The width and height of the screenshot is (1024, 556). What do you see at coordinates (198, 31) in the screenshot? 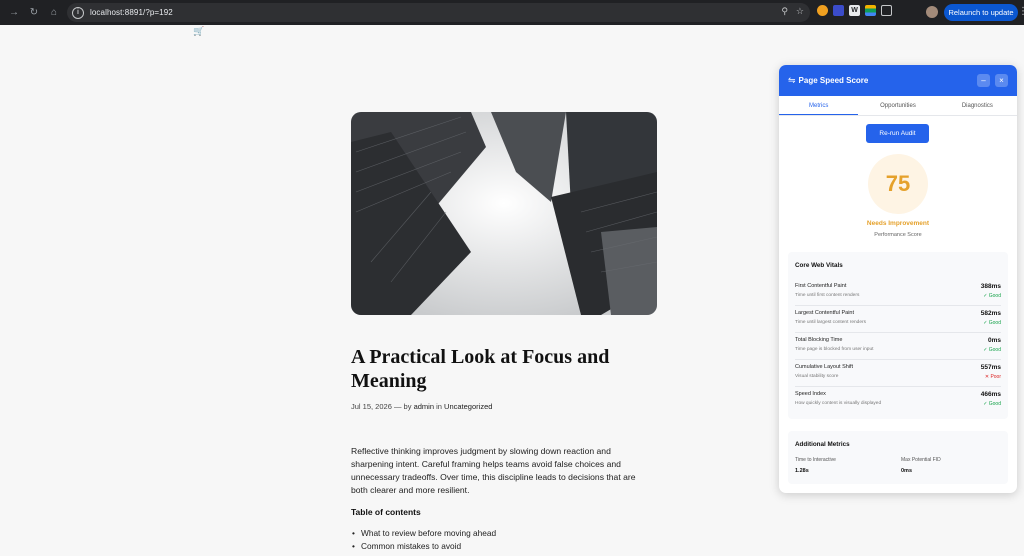
I see `cart-icon: 🛒` at bounding box center [198, 31].